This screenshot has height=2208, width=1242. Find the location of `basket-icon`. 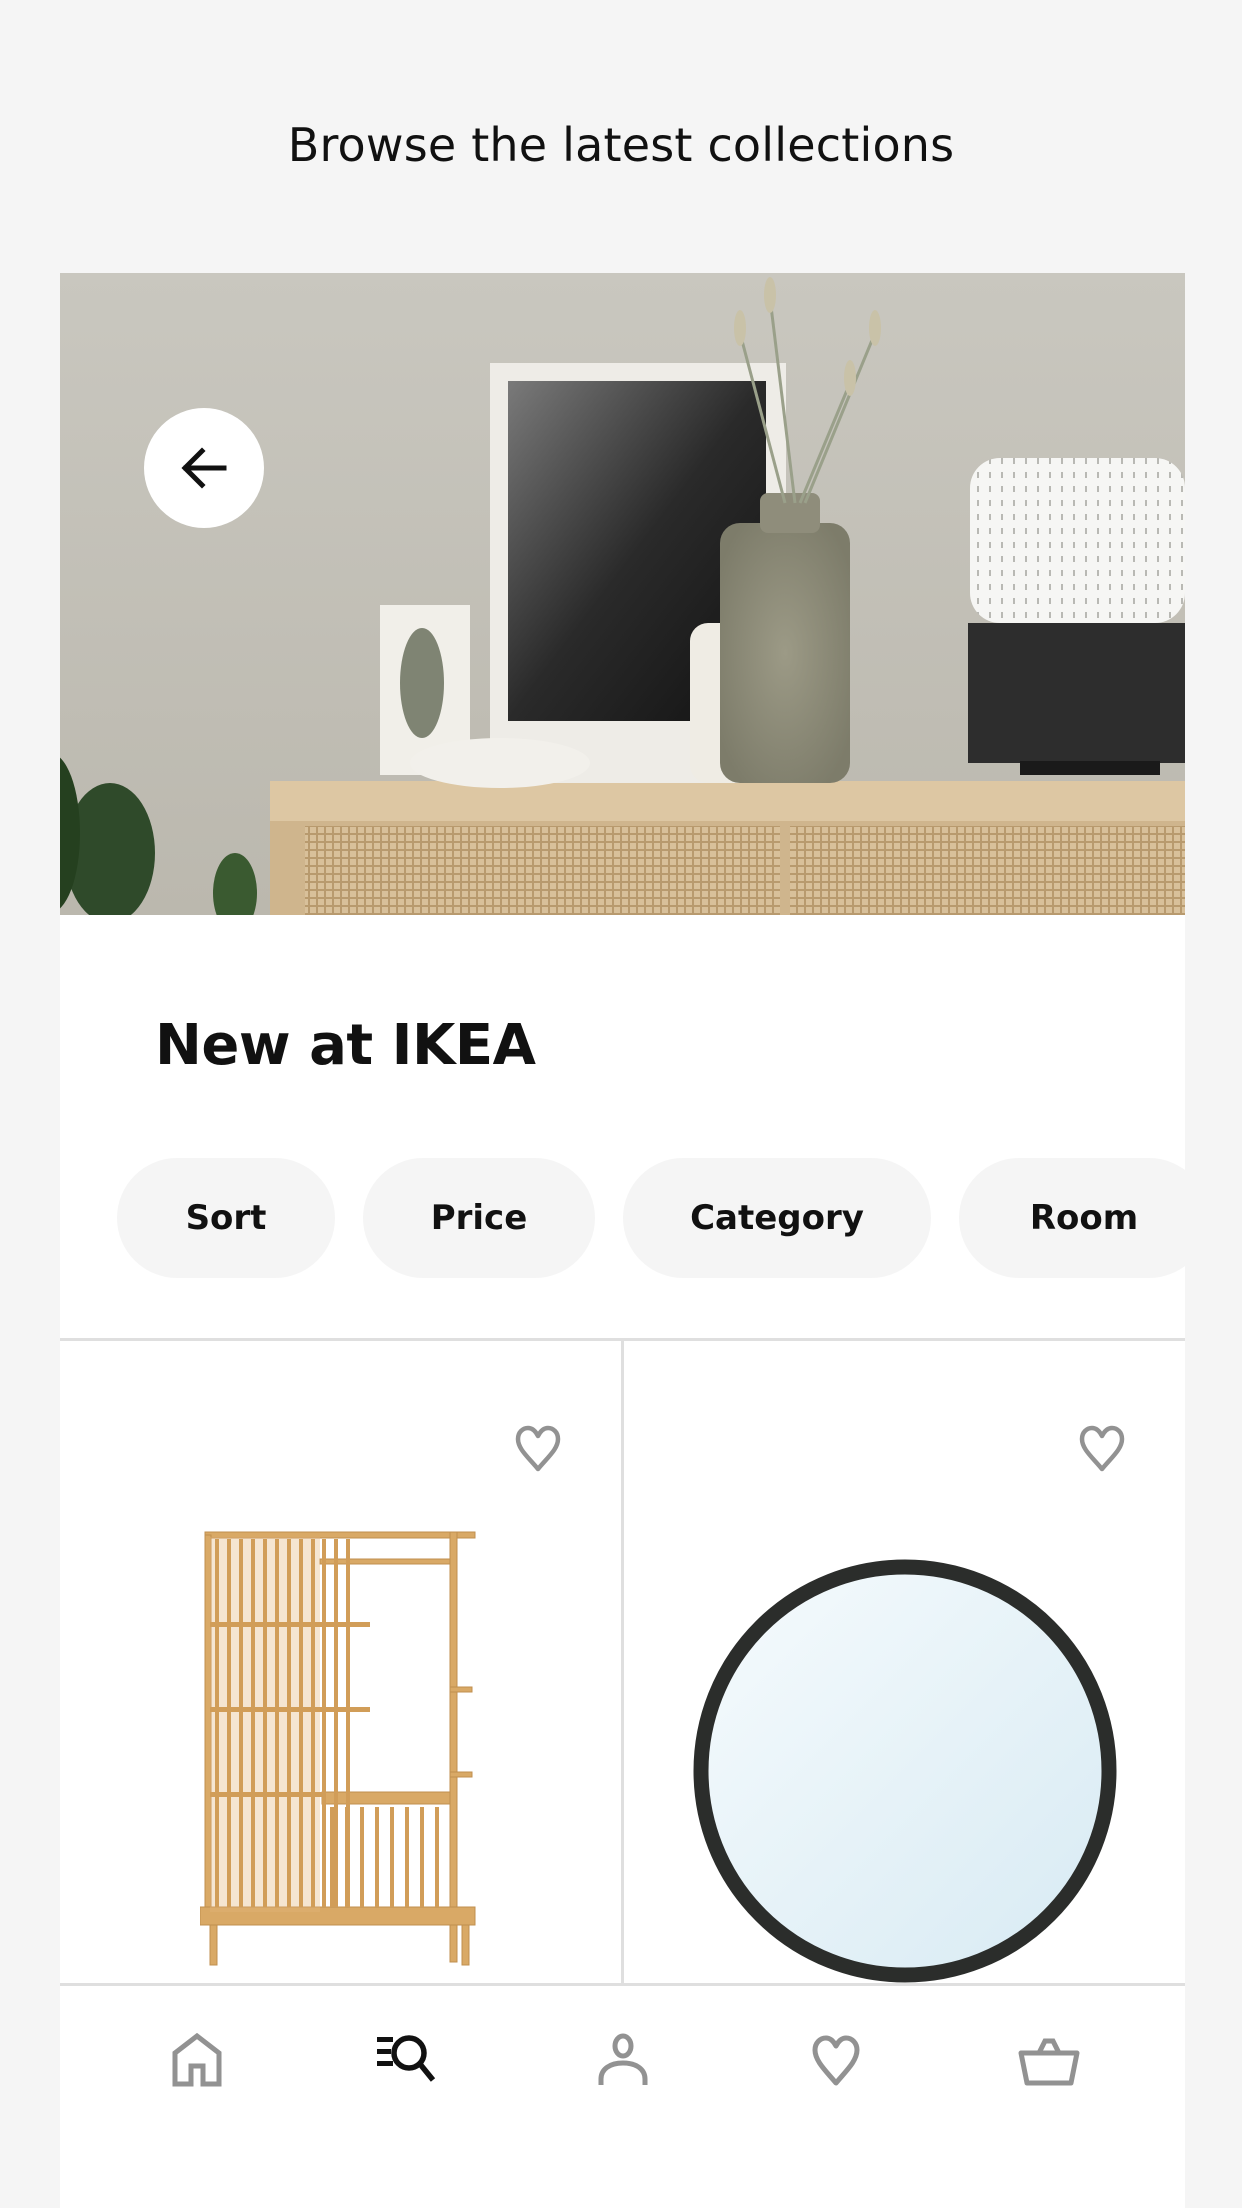

basket-icon is located at coordinates (1048, 2062).